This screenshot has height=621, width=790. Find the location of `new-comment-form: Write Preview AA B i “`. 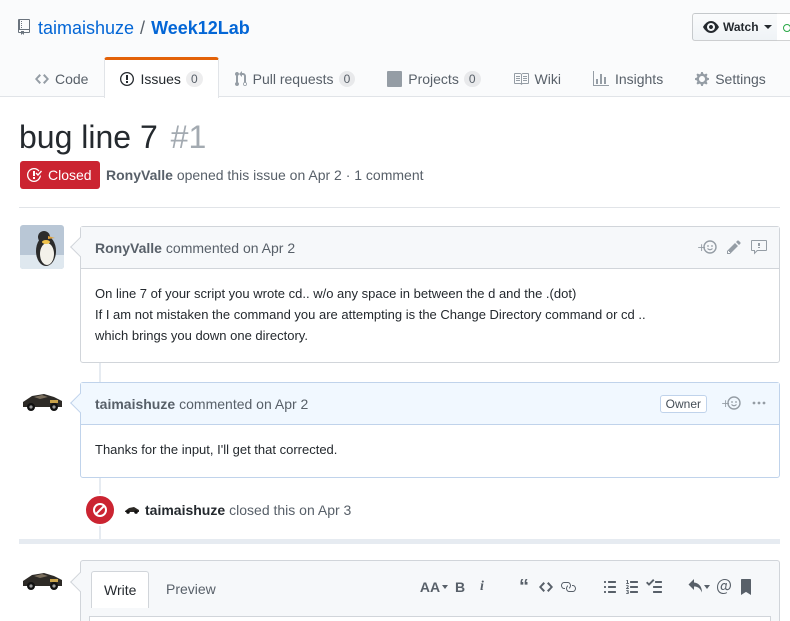

new-comment-form: Write Preview AA B i “ is located at coordinates (425, 590).